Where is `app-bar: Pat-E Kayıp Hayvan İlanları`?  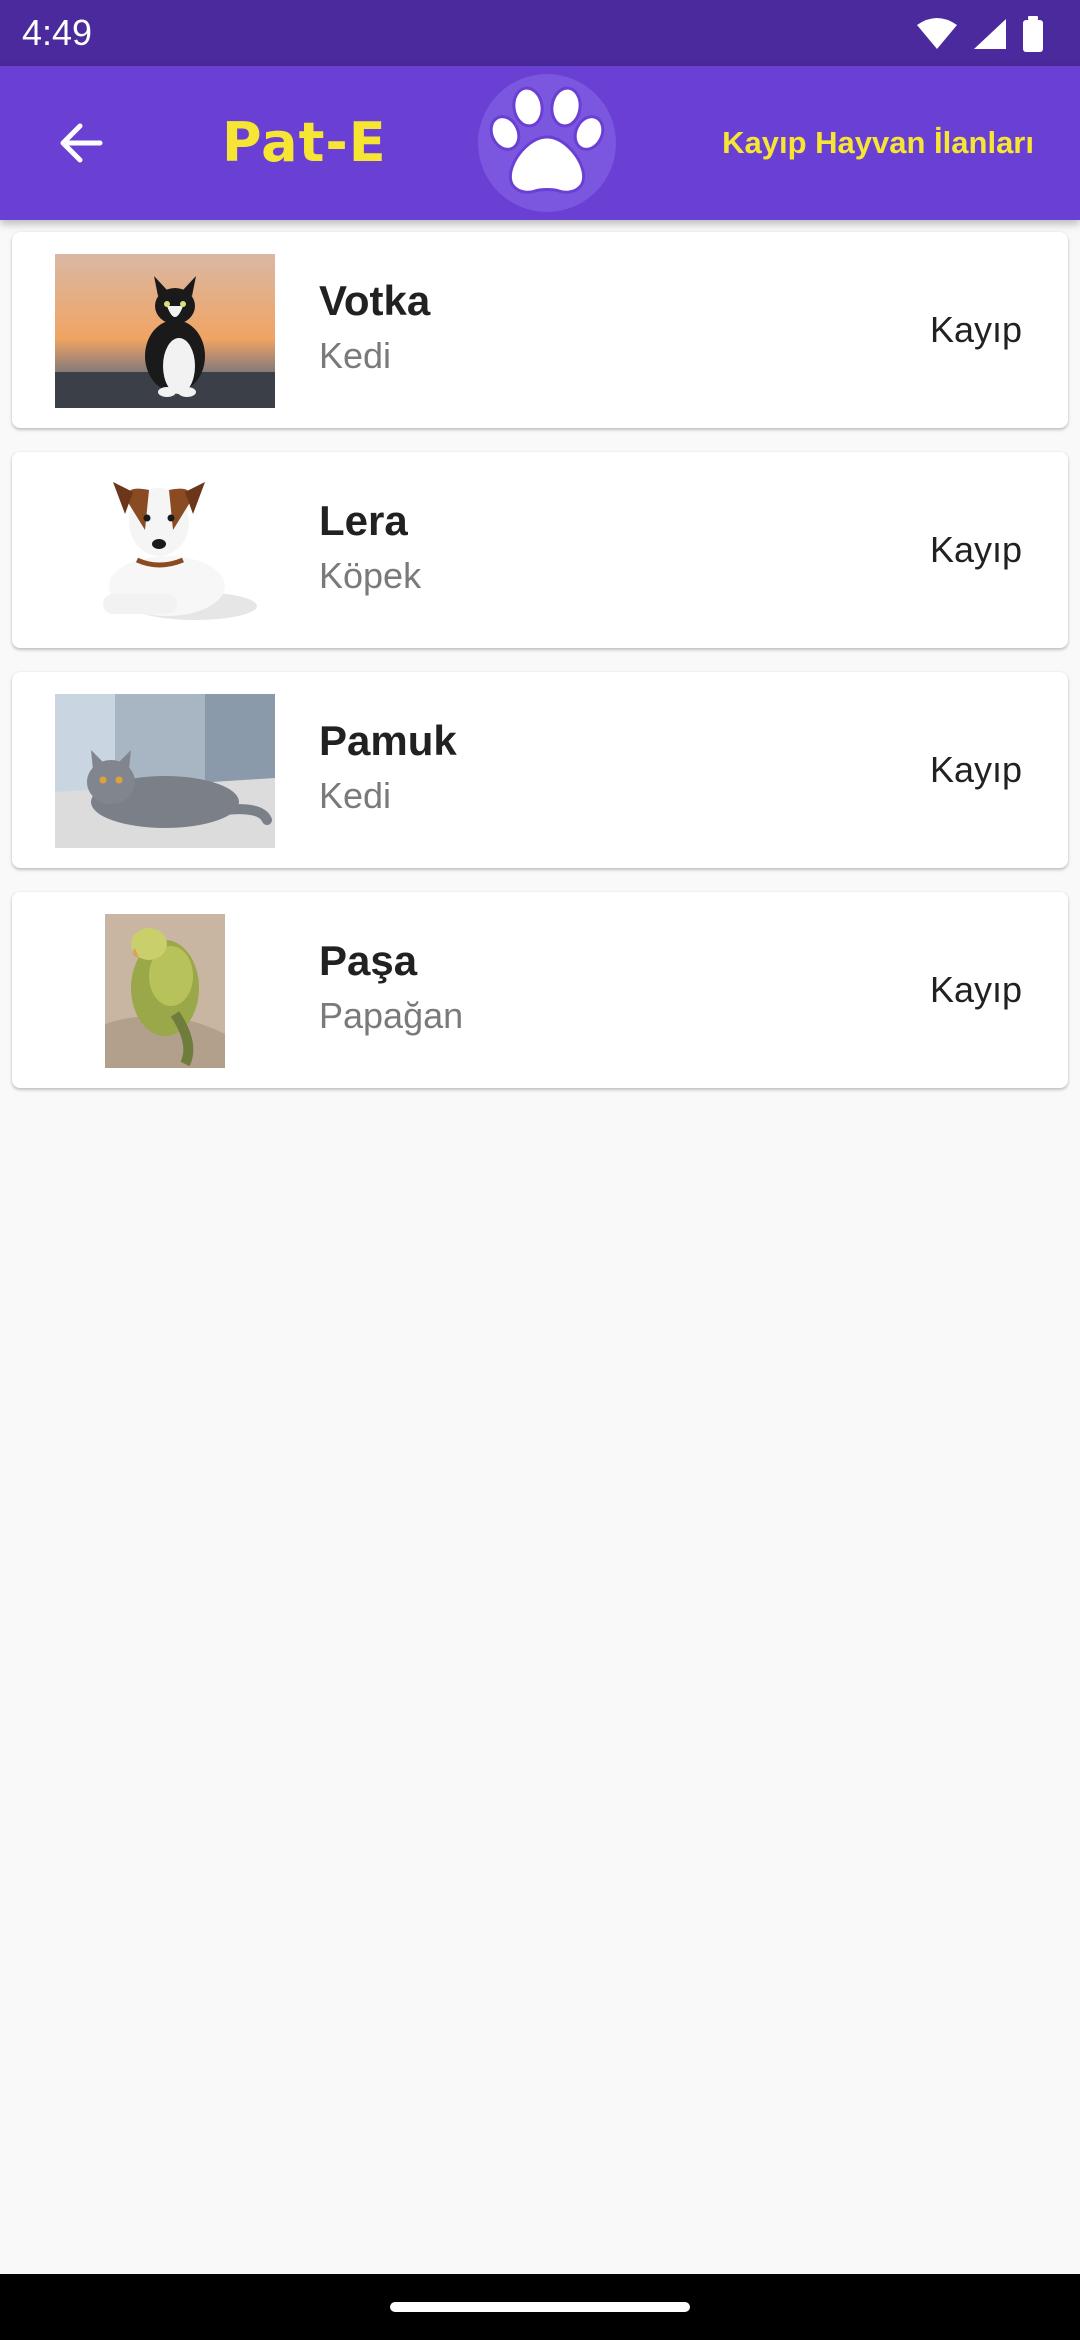
app-bar: Pat-E Kayıp Hayvan İlanları is located at coordinates (540, 143).